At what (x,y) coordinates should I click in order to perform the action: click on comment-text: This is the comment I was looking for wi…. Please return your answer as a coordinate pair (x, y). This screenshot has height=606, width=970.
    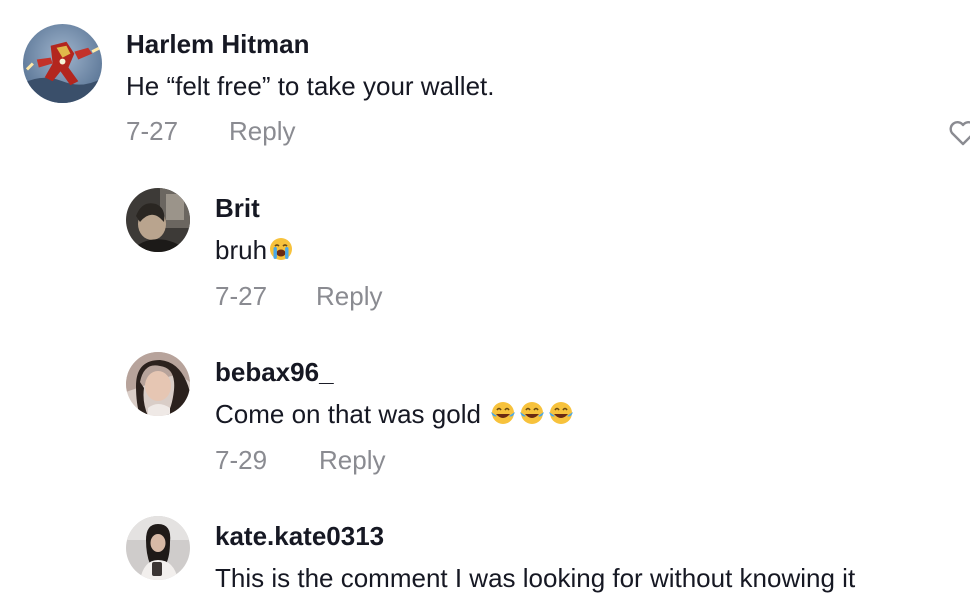
    Looking at the image, I should click on (535, 578).